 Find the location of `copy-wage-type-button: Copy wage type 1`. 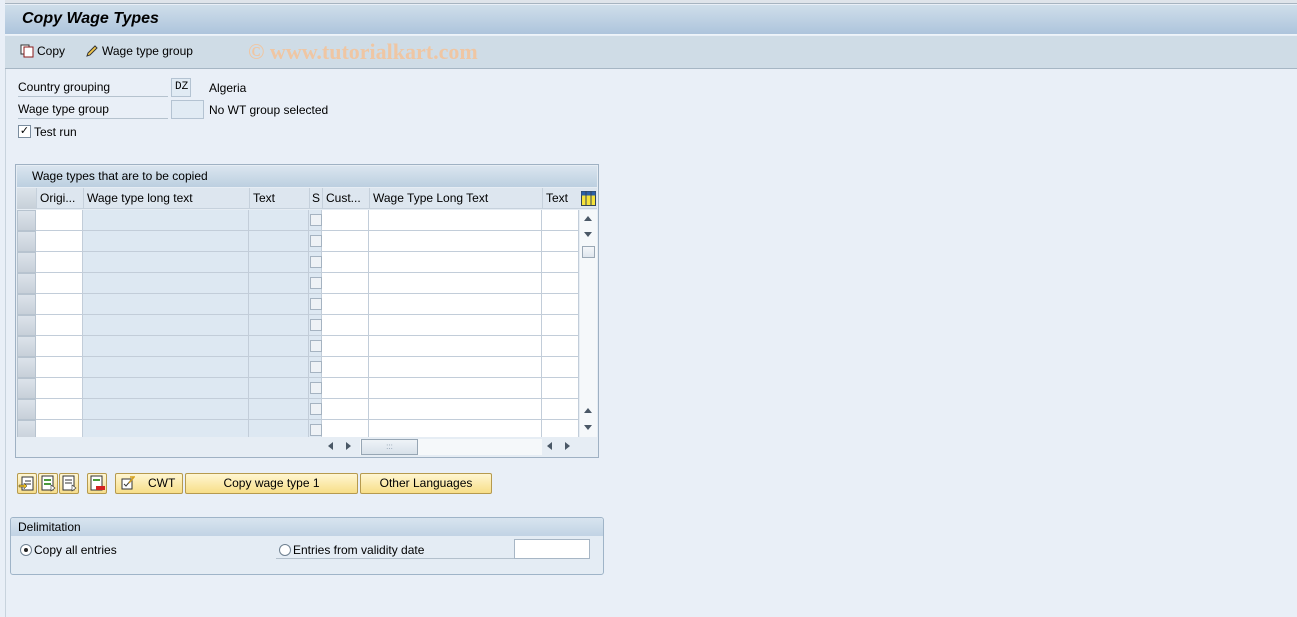

copy-wage-type-button: Copy wage type 1 is located at coordinates (271, 483).